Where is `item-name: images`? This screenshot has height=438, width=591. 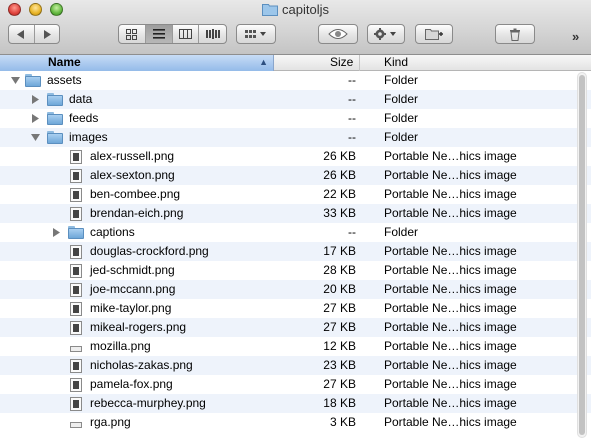
item-name: images is located at coordinates (88, 137).